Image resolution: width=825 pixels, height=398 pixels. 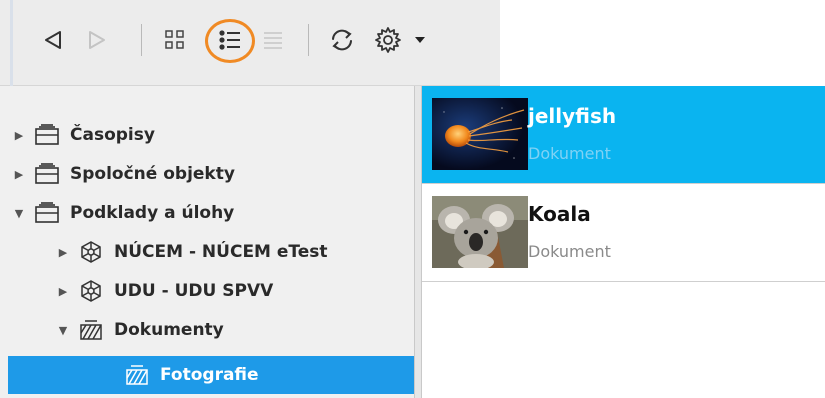 I want to click on splitter, so click(x=418, y=242).